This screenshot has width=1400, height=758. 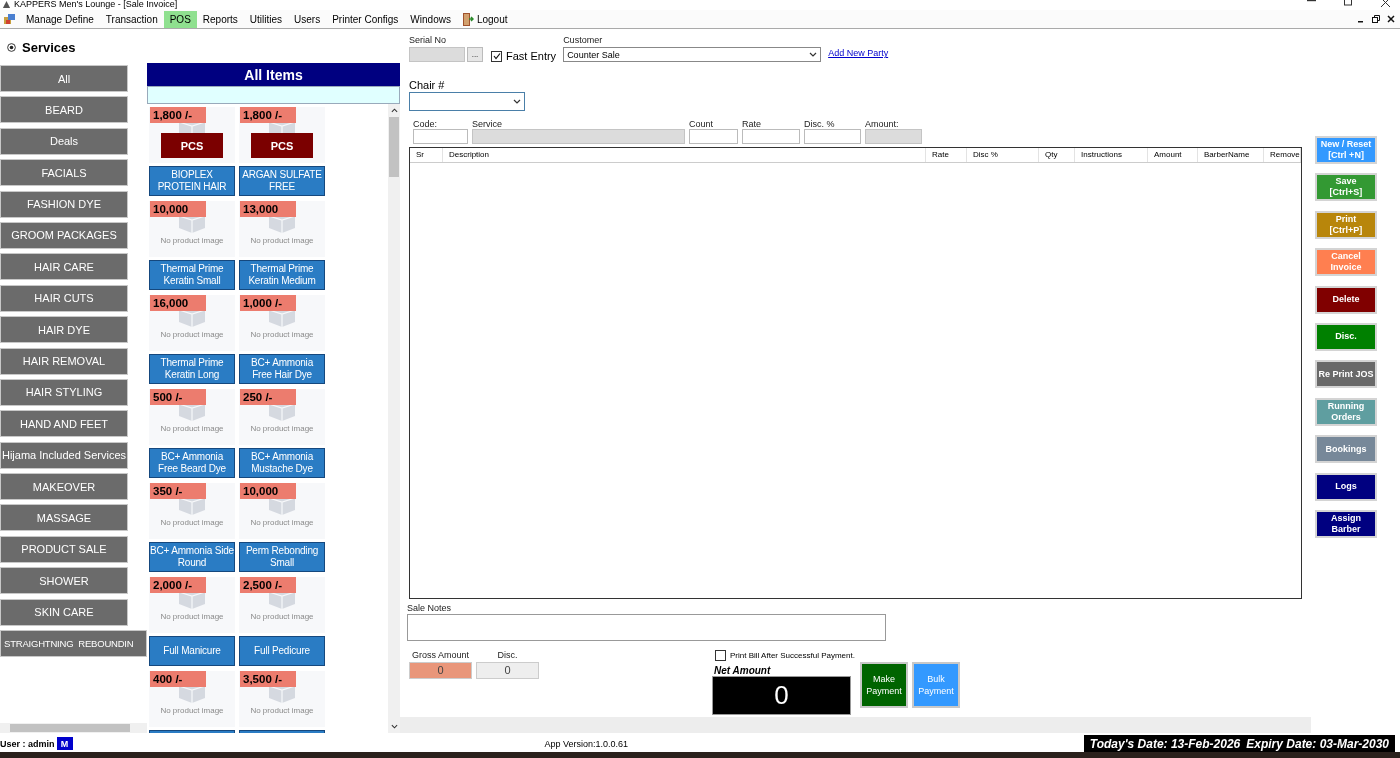 I want to click on category-button: SHOWER, so click(x=64, y=581).